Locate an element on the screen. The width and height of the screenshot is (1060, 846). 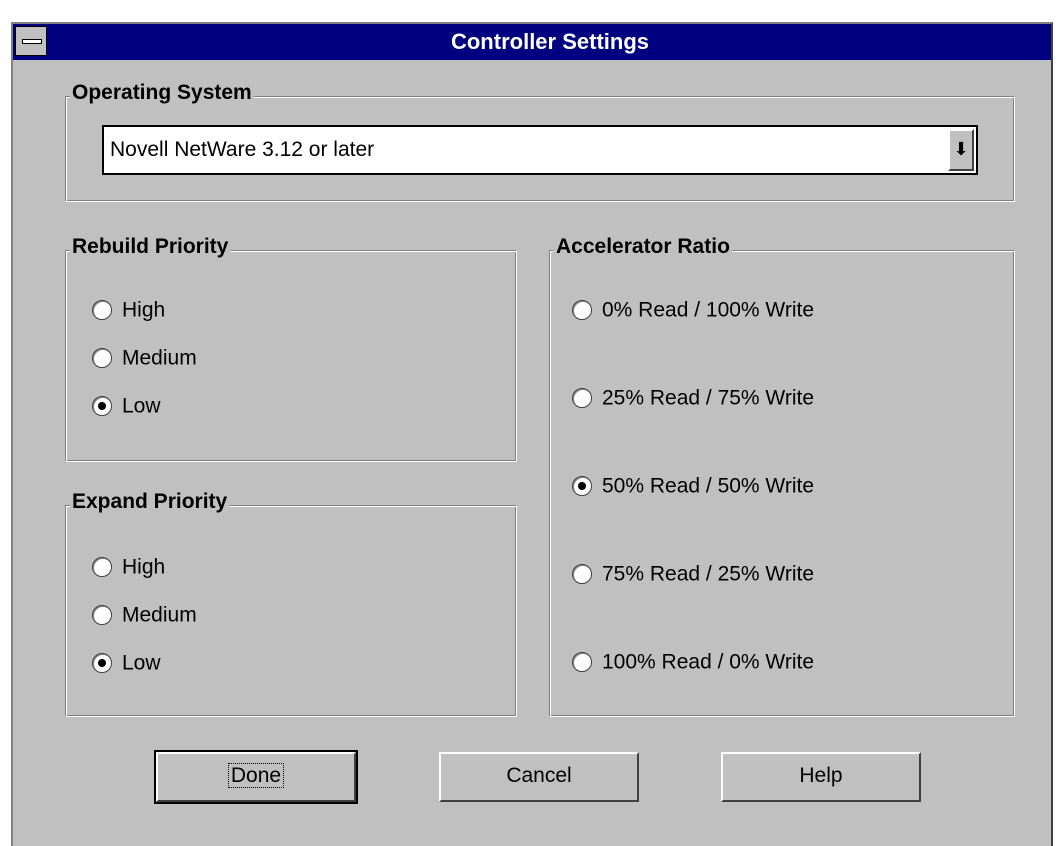
done-button: Done is located at coordinates (256, 777).